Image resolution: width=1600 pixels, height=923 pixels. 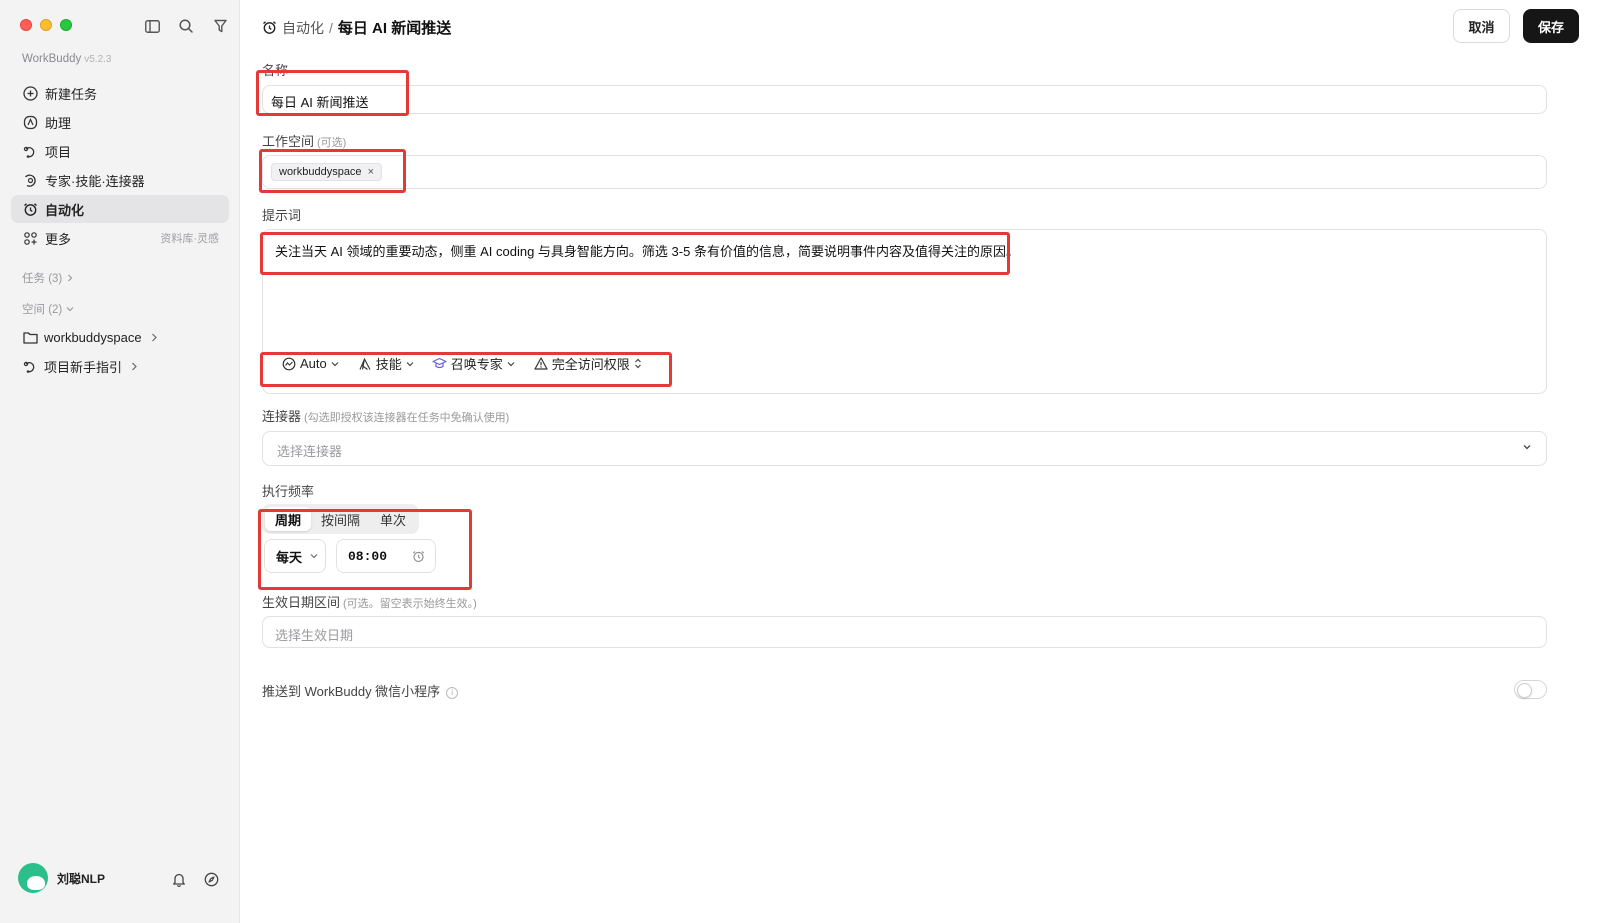 I want to click on app-title: WorkBuddy, so click(x=52, y=59).